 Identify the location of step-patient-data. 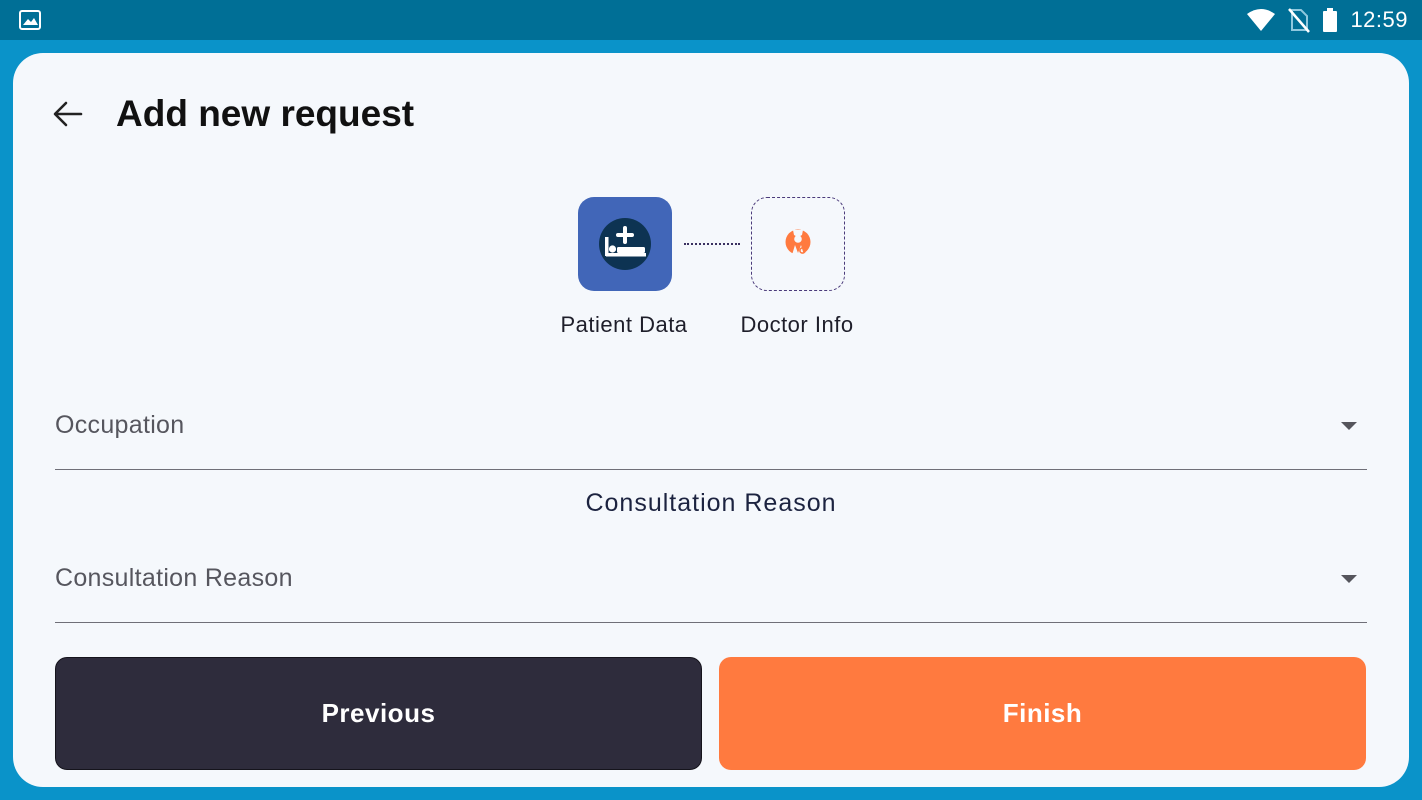
(625, 244).